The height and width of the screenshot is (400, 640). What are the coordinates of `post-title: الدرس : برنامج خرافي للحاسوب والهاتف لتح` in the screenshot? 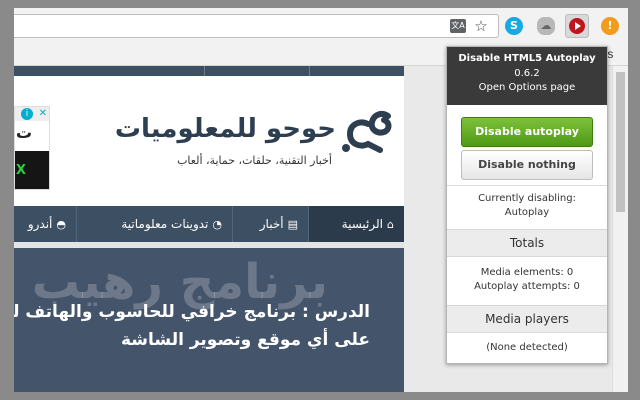 It's located at (192, 312).